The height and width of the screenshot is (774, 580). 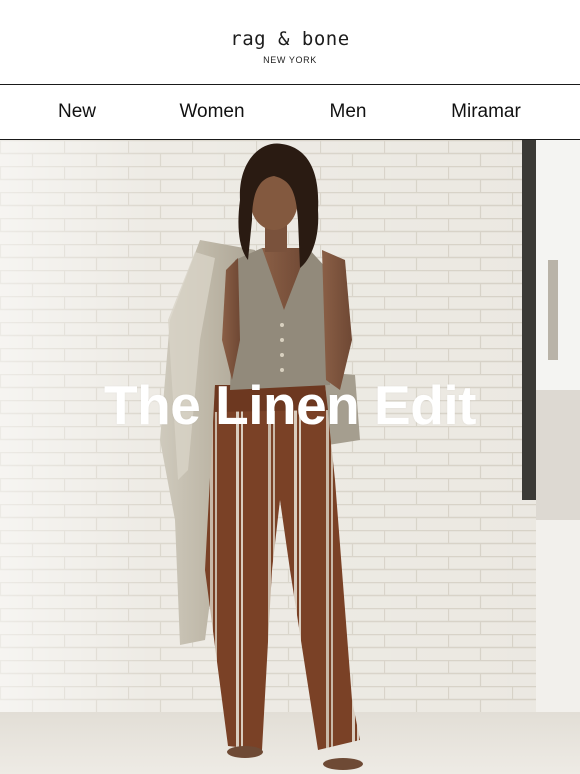 I want to click on nav-item-new: New, so click(x=77, y=112).